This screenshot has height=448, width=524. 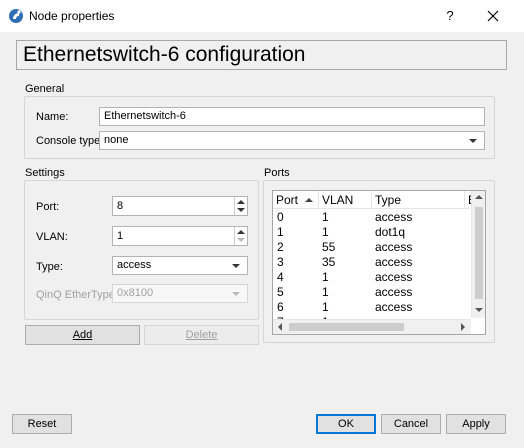 What do you see at coordinates (346, 327) in the screenshot?
I see `horizontal-scroll-thumb` at bounding box center [346, 327].